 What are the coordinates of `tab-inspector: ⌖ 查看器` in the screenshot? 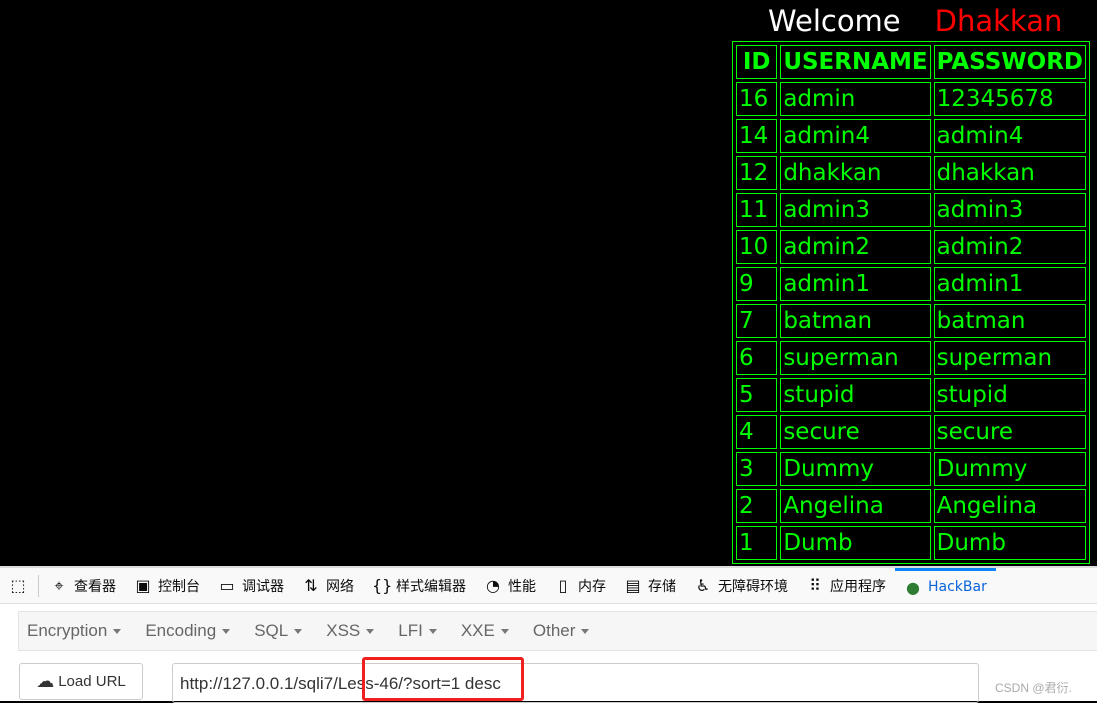 It's located at (83, 586).